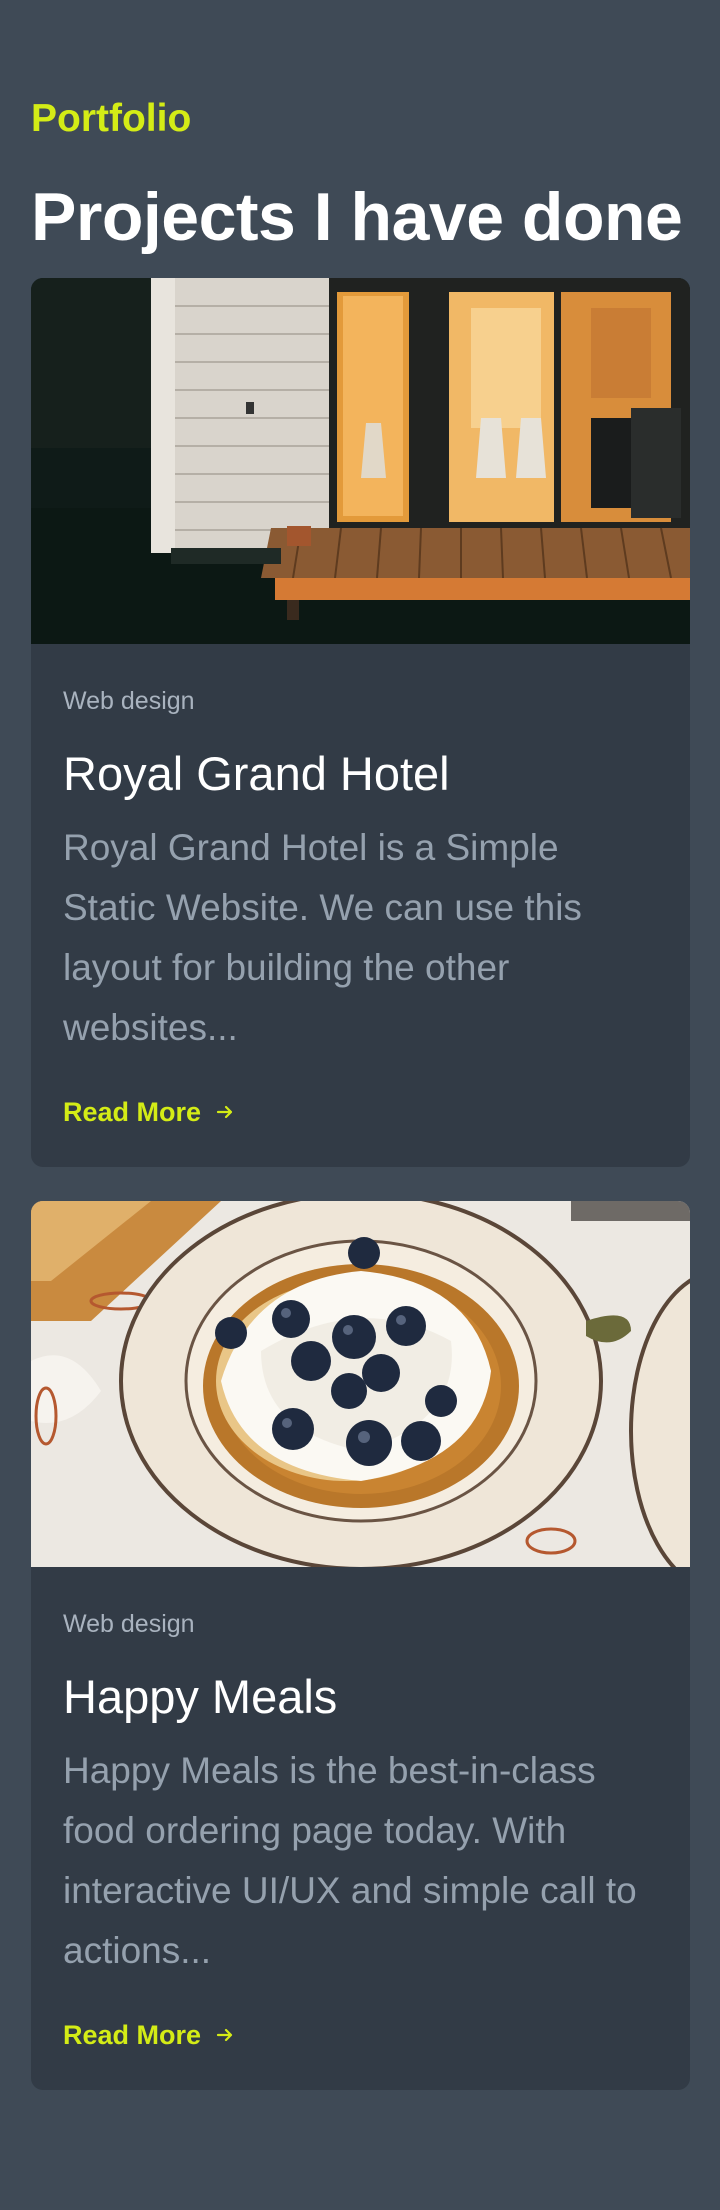 The height and width of the screenshot is (2210, 720). I want to click on project-title: Royal Grand Hotel, so click(256, 773).